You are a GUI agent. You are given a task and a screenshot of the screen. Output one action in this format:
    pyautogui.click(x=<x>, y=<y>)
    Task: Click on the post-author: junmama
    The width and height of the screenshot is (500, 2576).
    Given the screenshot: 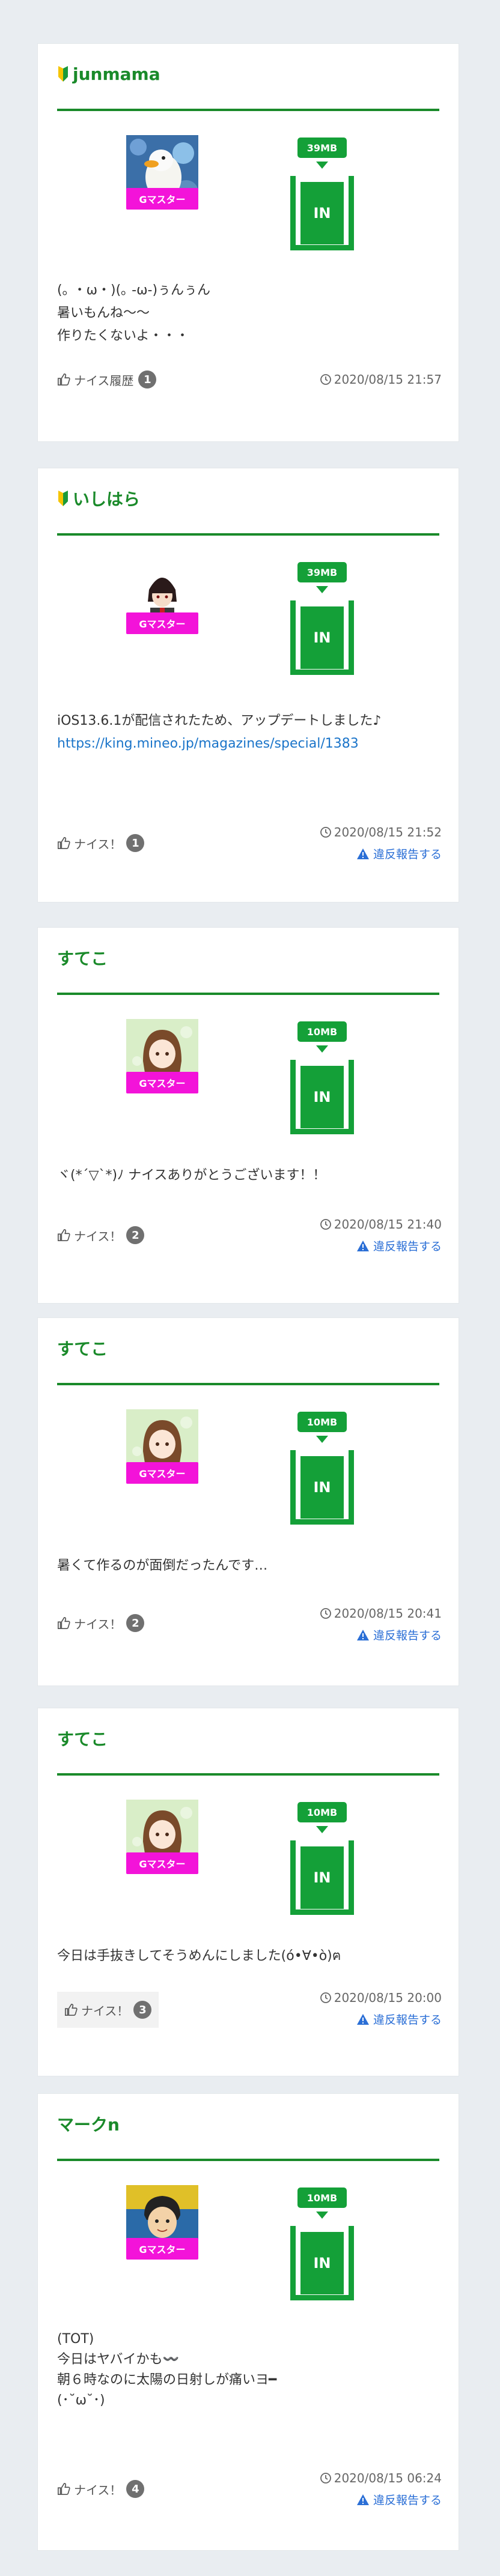 What is the action you would take?
    pyautogui.click(x=248, y=74)
    